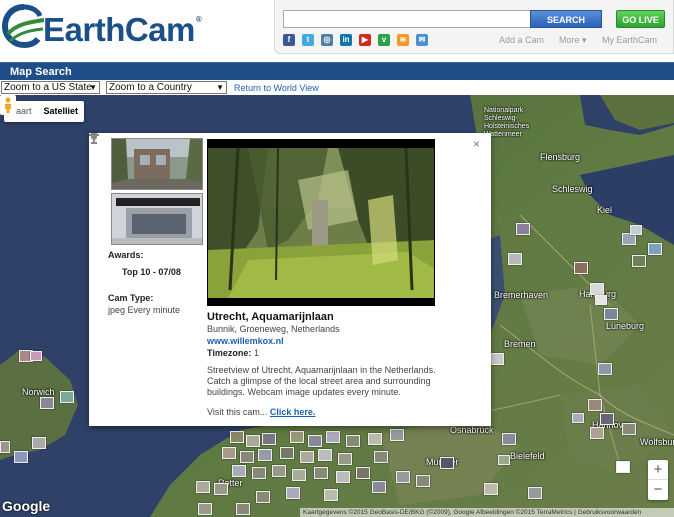 Image resolution: width=674 pixels, height=517 pixels. Describe the element at coordinates (476, 144) in the screenshot. I see `close-icon: ×` at that location.